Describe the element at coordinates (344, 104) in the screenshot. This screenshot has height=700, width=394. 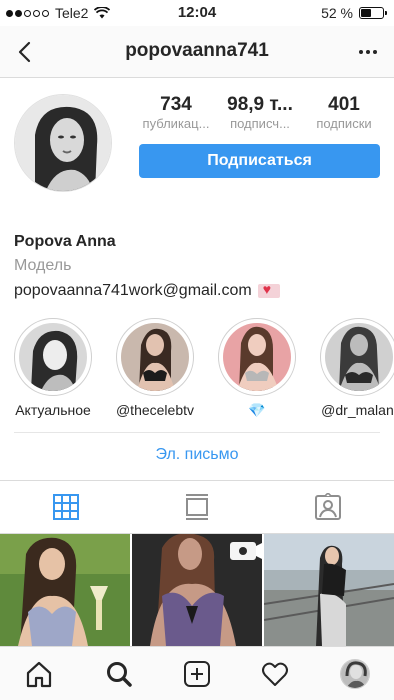
I see `following-count: 401` at that location.